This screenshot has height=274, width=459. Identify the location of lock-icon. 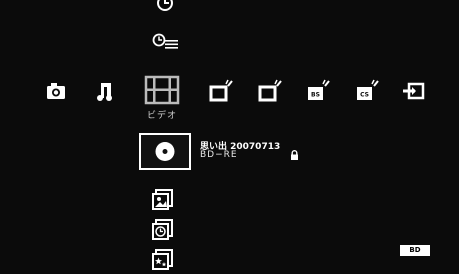
(294, 155).